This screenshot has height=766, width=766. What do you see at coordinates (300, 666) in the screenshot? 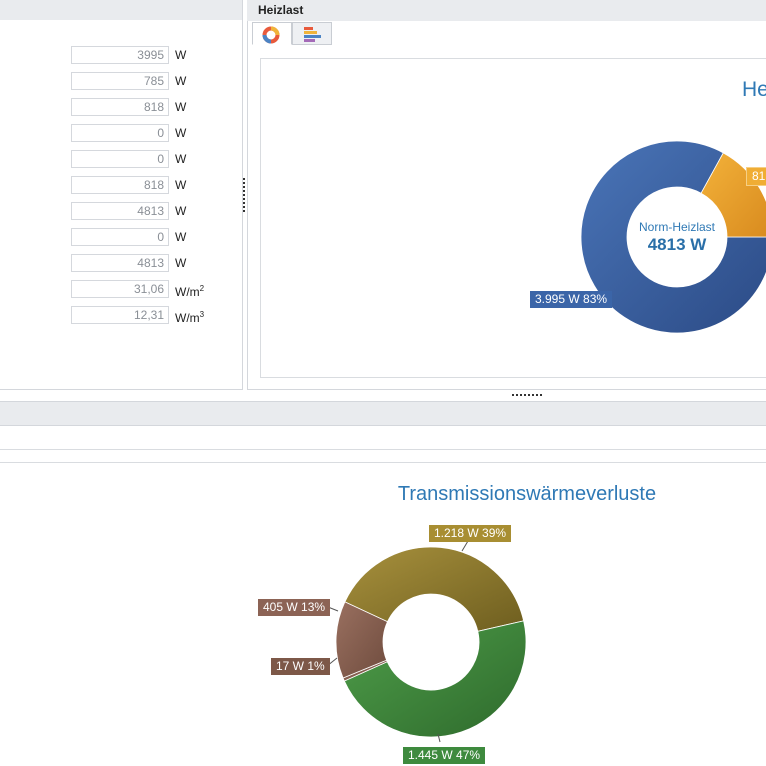
I see `transmission-slice-label-3: 17 W 1%` at bounding box center [300, 666].